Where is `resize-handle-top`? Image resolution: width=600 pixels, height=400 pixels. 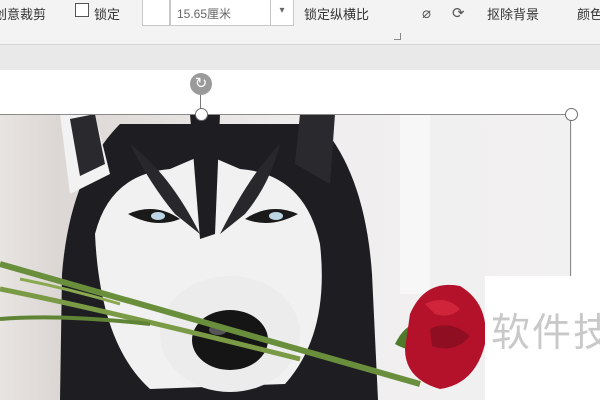
resize-handle-top is located at coordinates (201, 114).